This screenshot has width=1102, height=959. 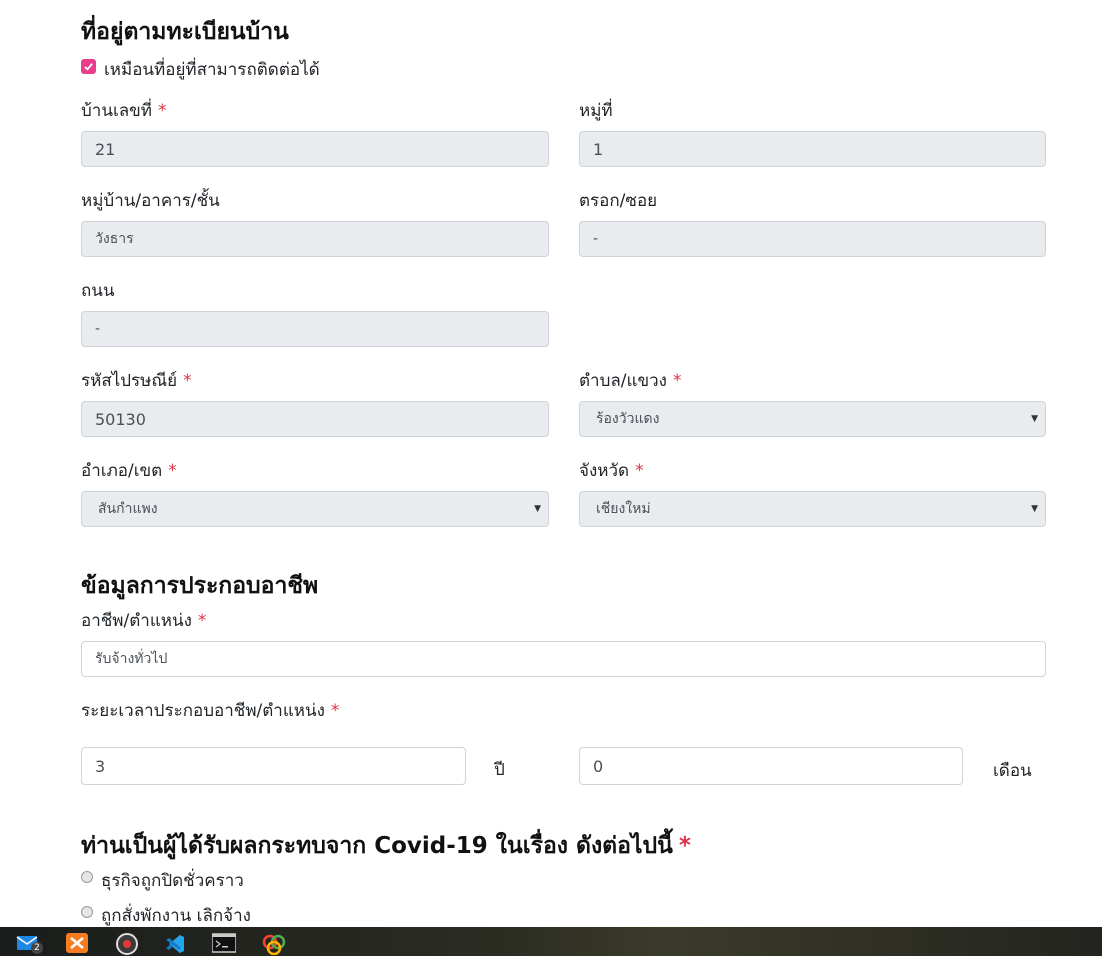 I want to click on section-title-registered-address: ที่อยู่ตามทะเบียนบ้าน, so click(x=185, y=32).